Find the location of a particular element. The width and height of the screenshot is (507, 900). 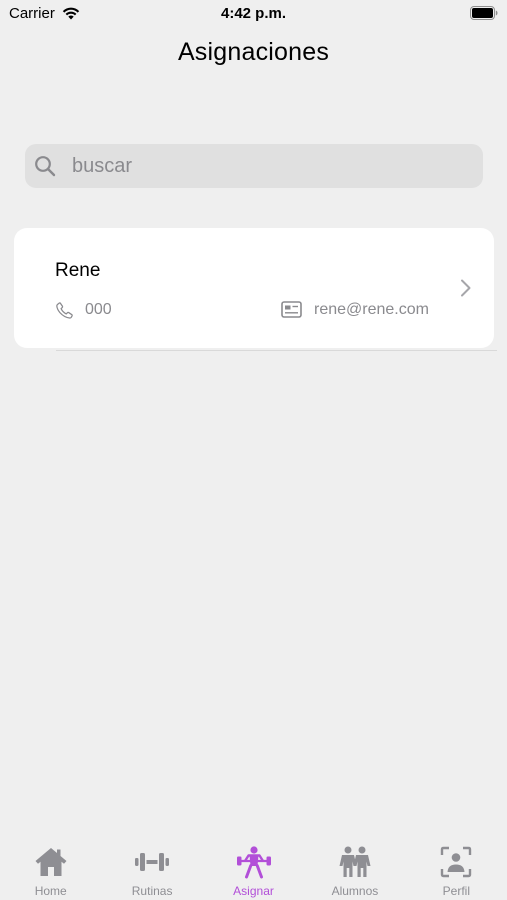

status-bar: Carrier 4:42 p.m. is located at coordinates (253, 14).